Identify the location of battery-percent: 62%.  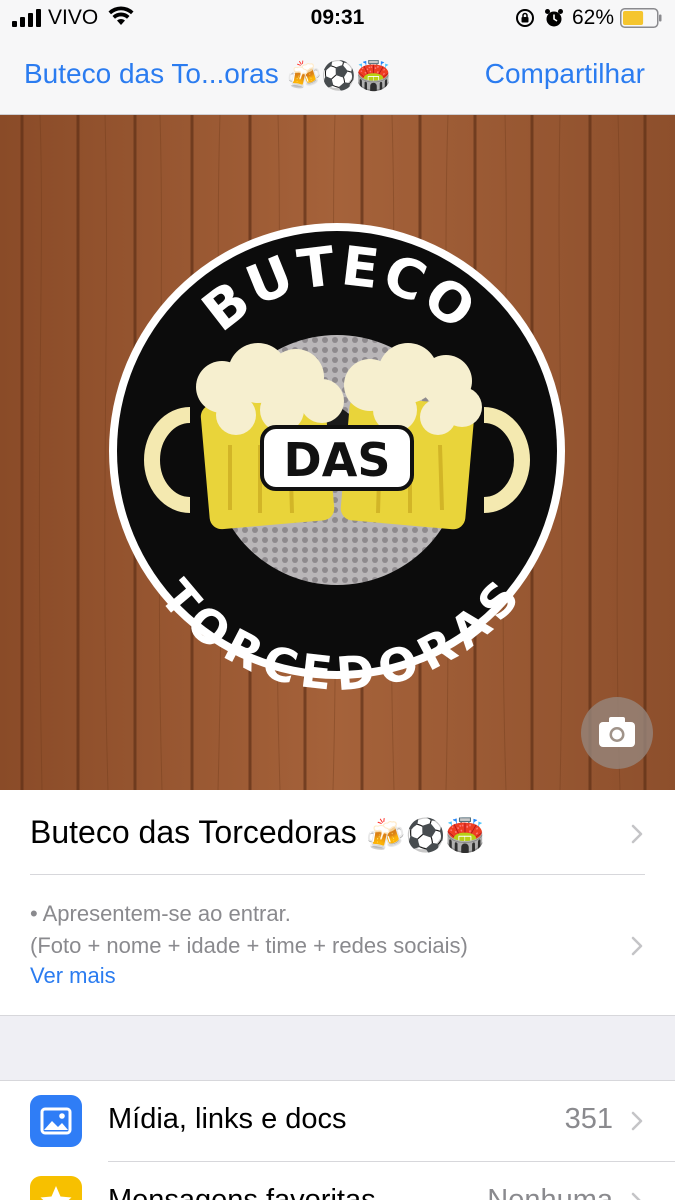
(593, 17).